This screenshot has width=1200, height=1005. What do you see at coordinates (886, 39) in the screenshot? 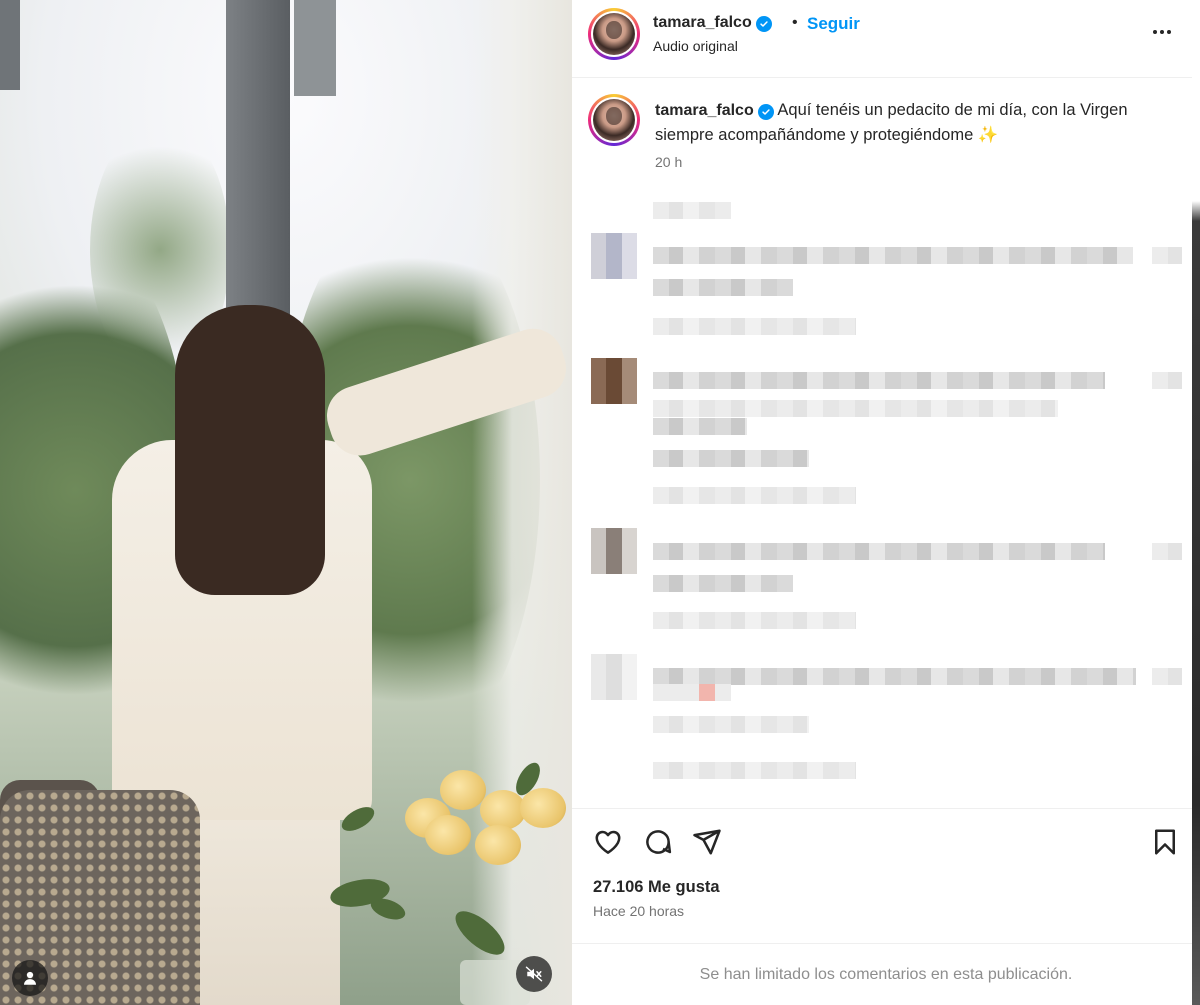
I see `post-header: tamara_falco • Seguir Audio original` at bounding box center [886, 39].